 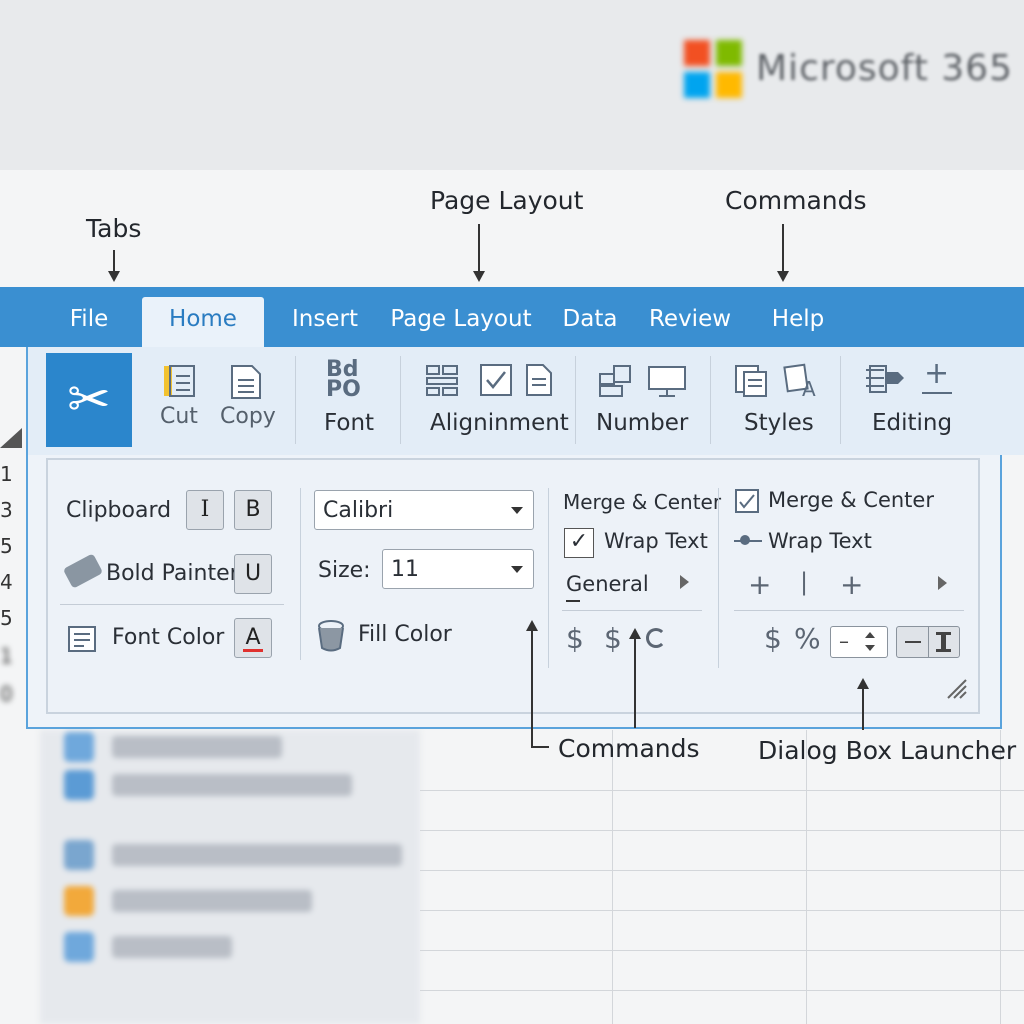 I want to click on annotation-page-layout: Page Layout, so click(x=507, y=200).